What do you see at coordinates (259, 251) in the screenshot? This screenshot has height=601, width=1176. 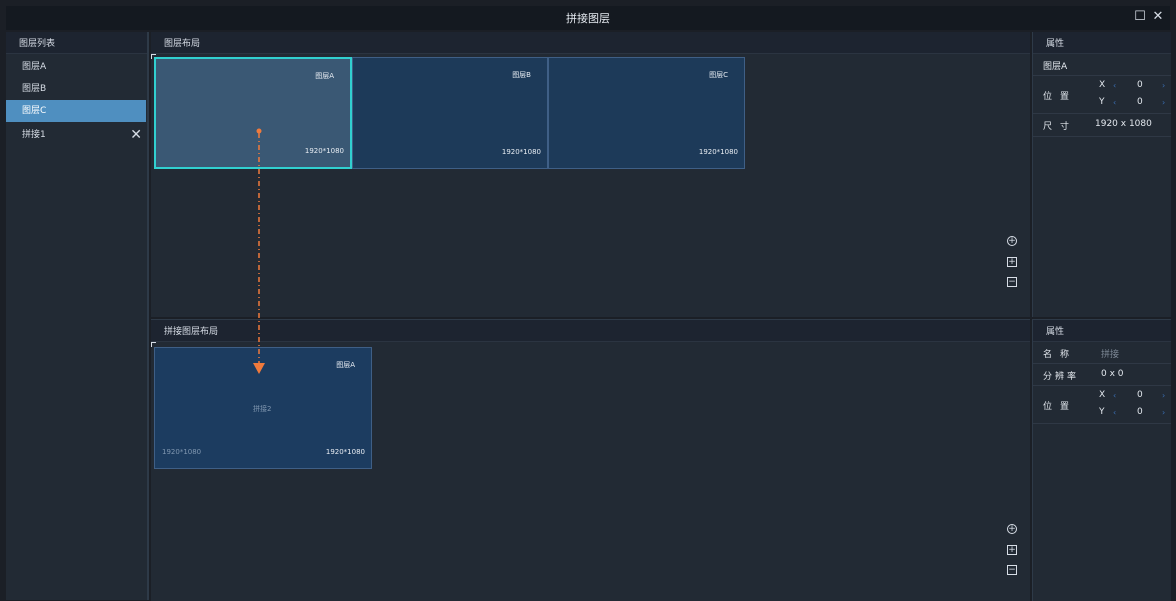 I see `drag-arrow-overlay` at bounding box center [259, 251].